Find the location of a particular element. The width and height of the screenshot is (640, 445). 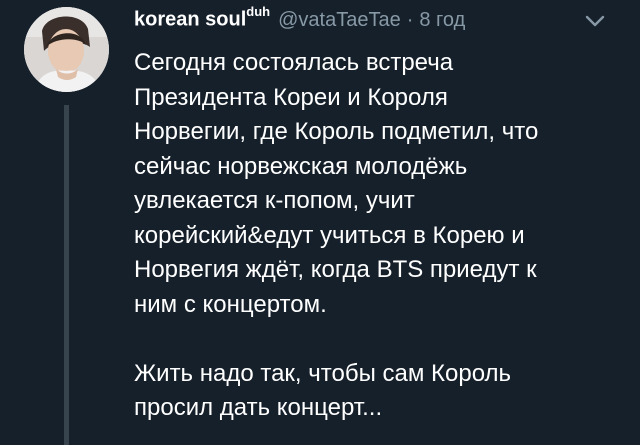

timestamp: 8 год is located at coordinates (442, 20).